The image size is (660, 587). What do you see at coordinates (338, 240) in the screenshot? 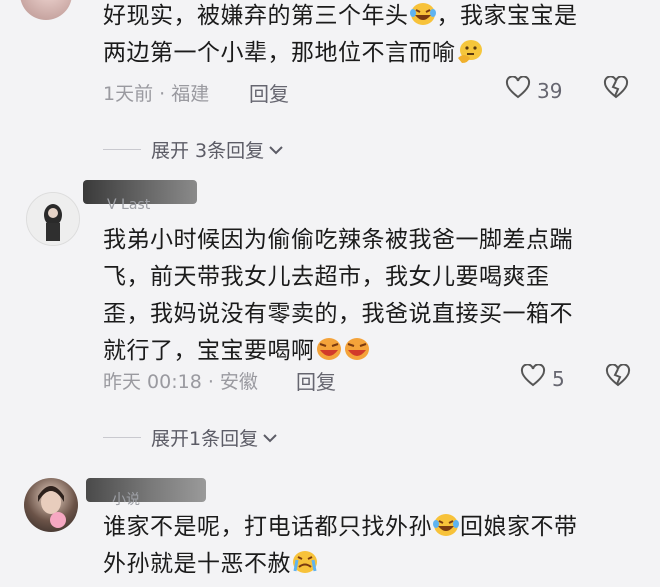
I see `comment-text-segment: 我弟小时候因为偷偷吃辣条被我爸一脚差点踹` at bounding box center [338, 240].